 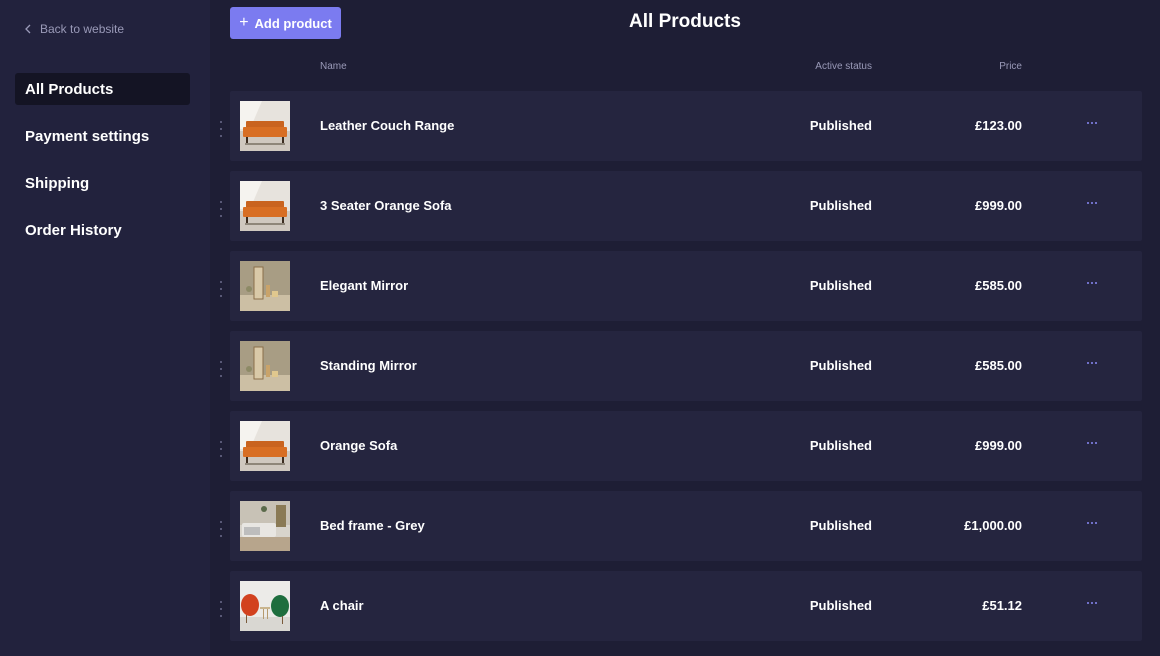 I want to click on product-card: 3 Seater Orange Sofa Published £999.00, so click(x=686, y=206).